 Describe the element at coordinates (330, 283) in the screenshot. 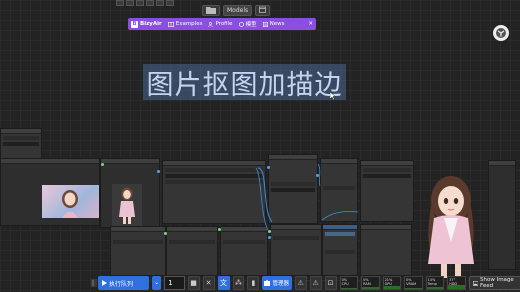

I see `expand-icon: ⊡` at that location.